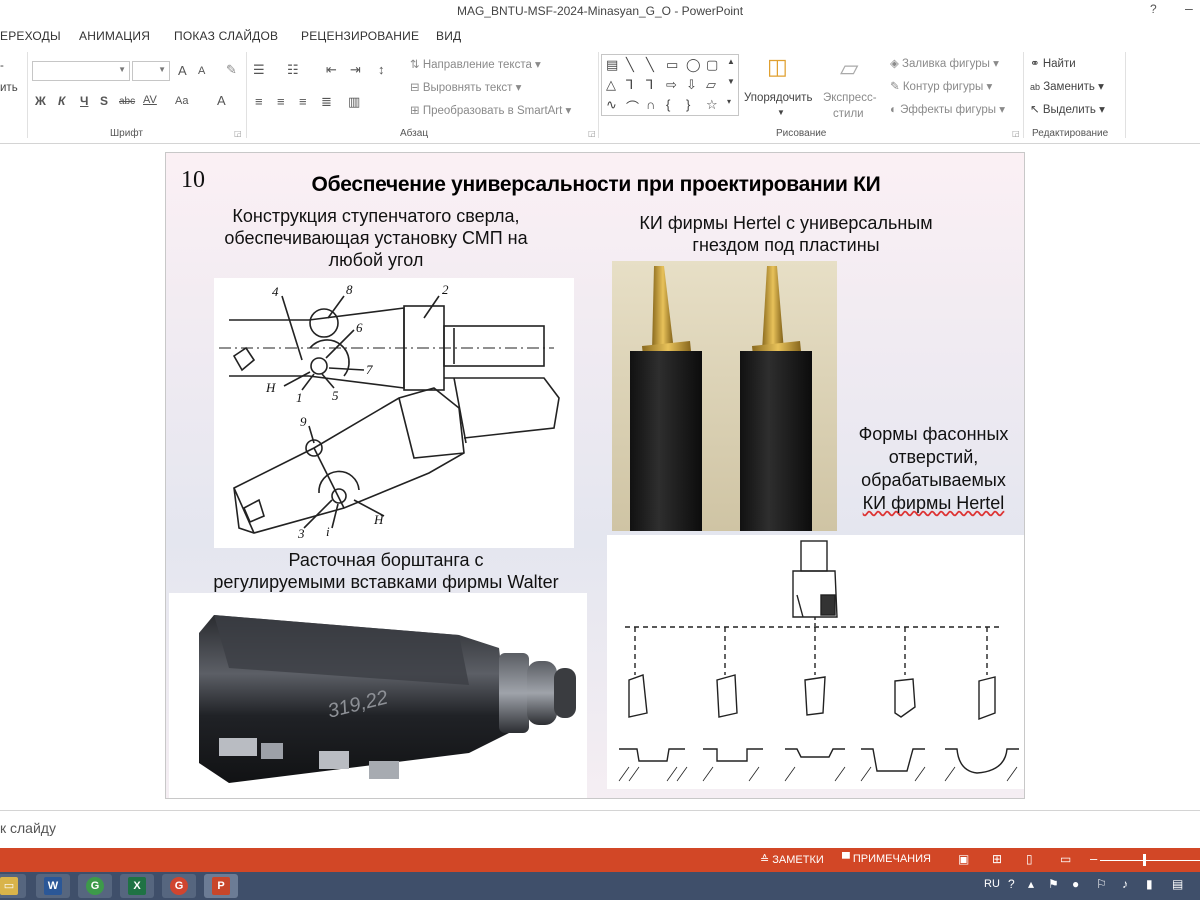 This screenshot has width=1200, height=900. What do you see at coordinates (944, 63) in the screenshot?
I see `shape-fill-button: ◈ Заливка фигуры ▾` at bounding box center [944, 63].